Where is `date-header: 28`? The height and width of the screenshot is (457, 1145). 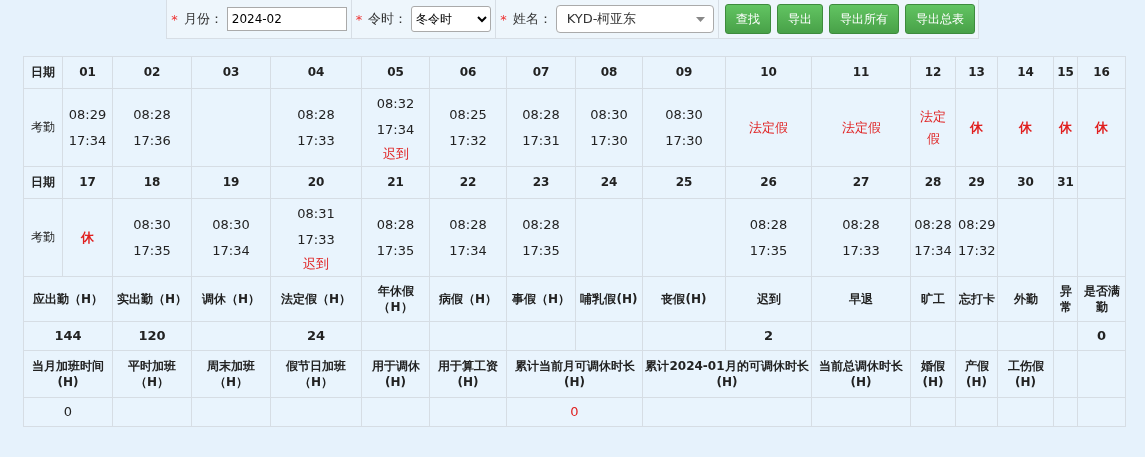
date-header: 28 is located at coordinates (933, 182).